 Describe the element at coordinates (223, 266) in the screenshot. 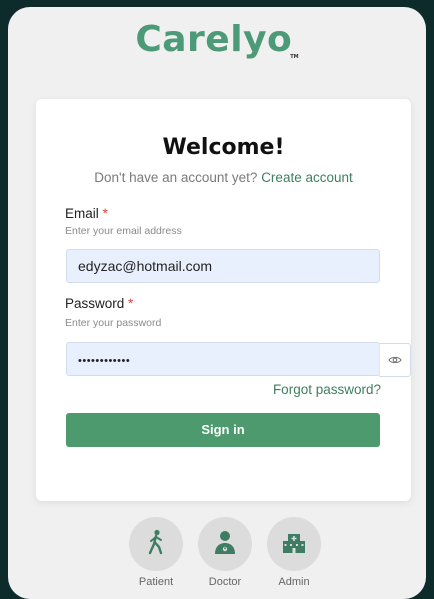

I see `email-field: edyzac@hotmail.com` at that location.